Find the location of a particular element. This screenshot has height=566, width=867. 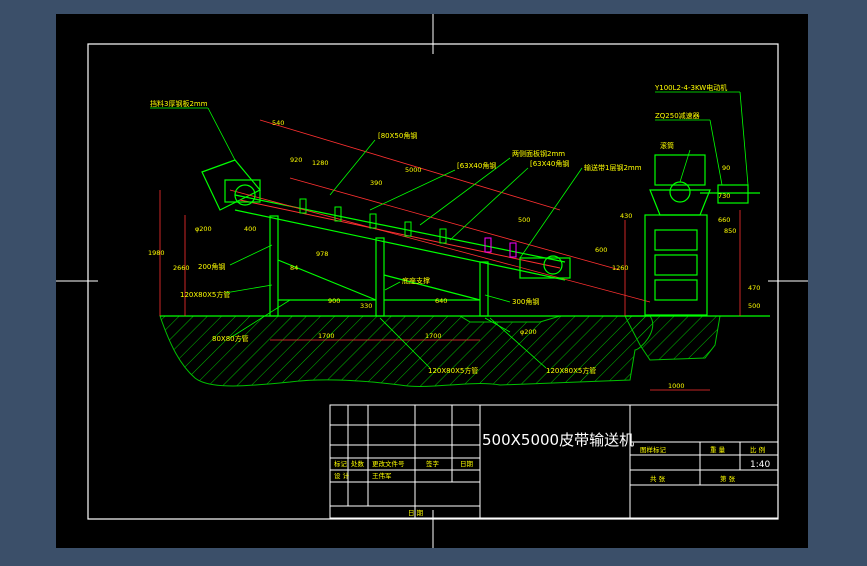

tb-approve: 日 期 is located at coordinates (416, 513).